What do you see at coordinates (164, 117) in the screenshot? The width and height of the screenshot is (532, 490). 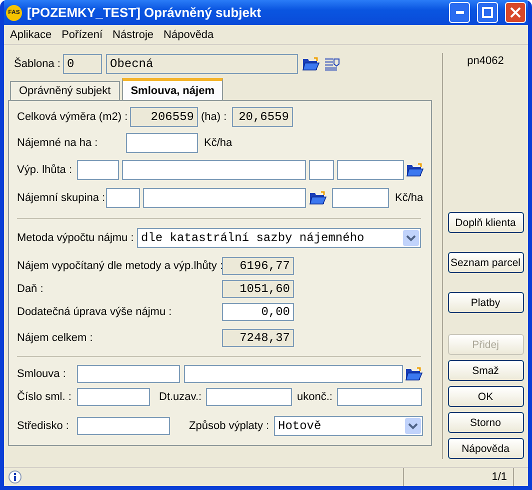 I see `area-m2-field: 206559` at bounding box center [164, 117].